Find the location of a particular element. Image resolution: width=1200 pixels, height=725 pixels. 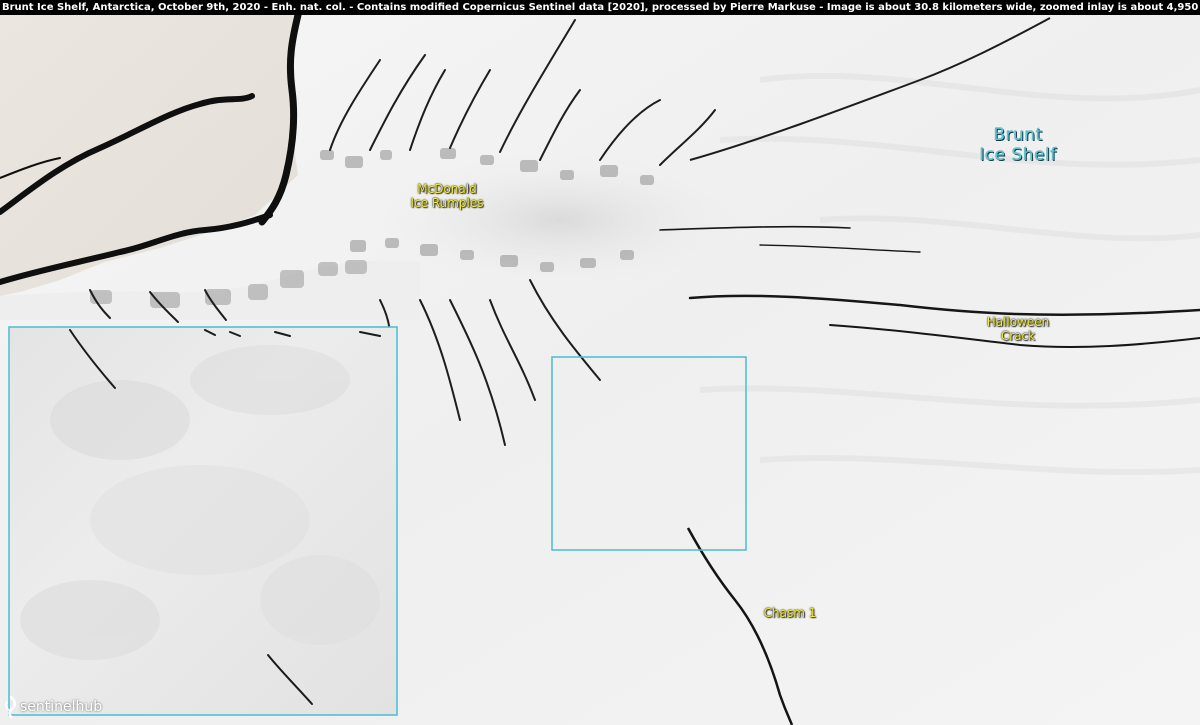

sentinelhub-logo: sentinelhub is located at coordinates (53, 707).